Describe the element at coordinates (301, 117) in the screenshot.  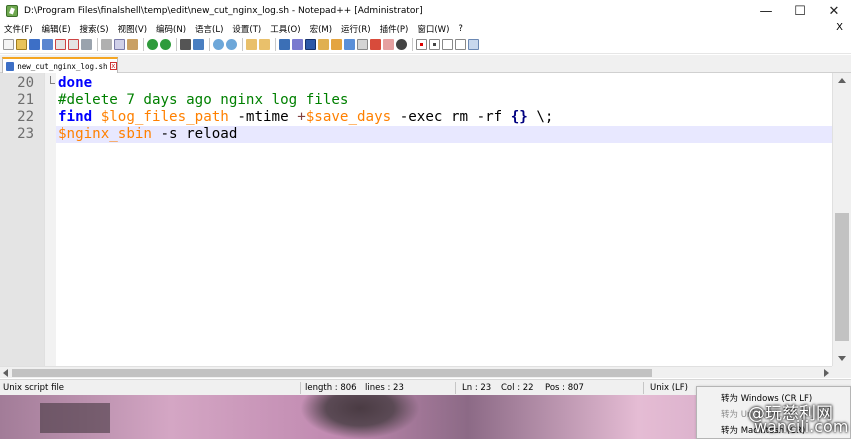
I see `code-token: +` at that location.